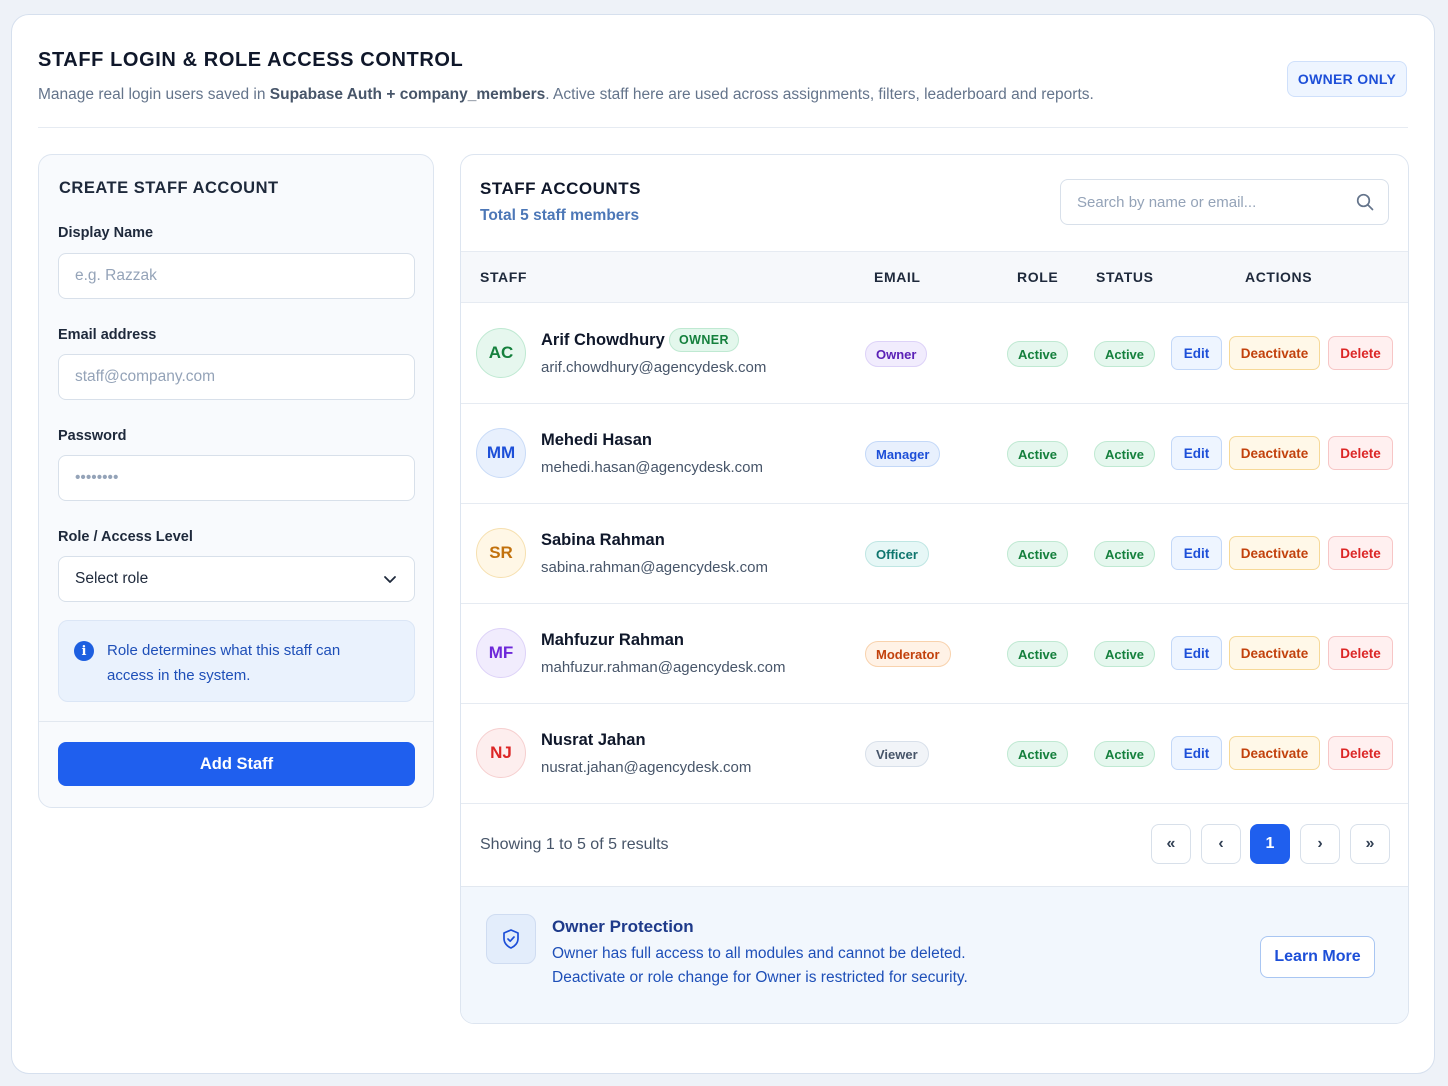  What do you see at coordinates (652, 467) in the screenshot?
I see `staff-email: mehedi.hasan@agencydesk.com` at bounding box center [652, 467].